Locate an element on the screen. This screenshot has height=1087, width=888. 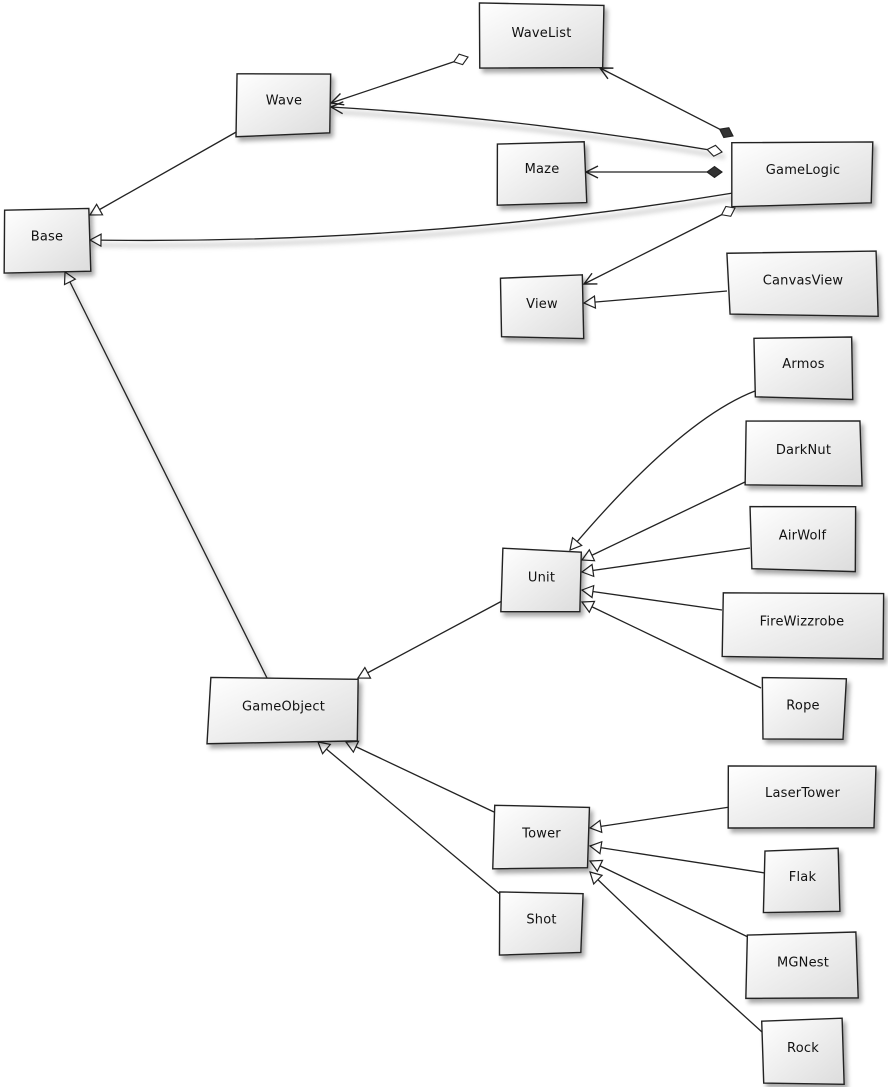
class-name-label: GameObject is located at coordinates (283, 707).